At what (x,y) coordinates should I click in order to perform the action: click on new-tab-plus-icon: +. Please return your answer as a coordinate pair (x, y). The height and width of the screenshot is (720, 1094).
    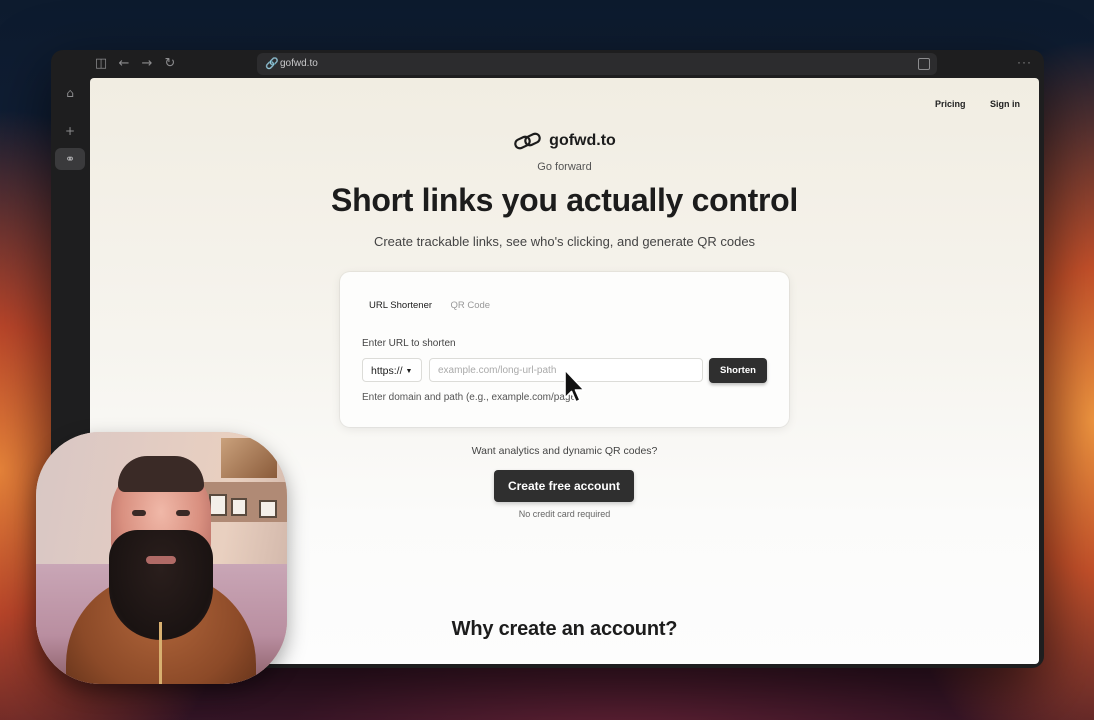
    Looking at the image, I should click on (70, 131).